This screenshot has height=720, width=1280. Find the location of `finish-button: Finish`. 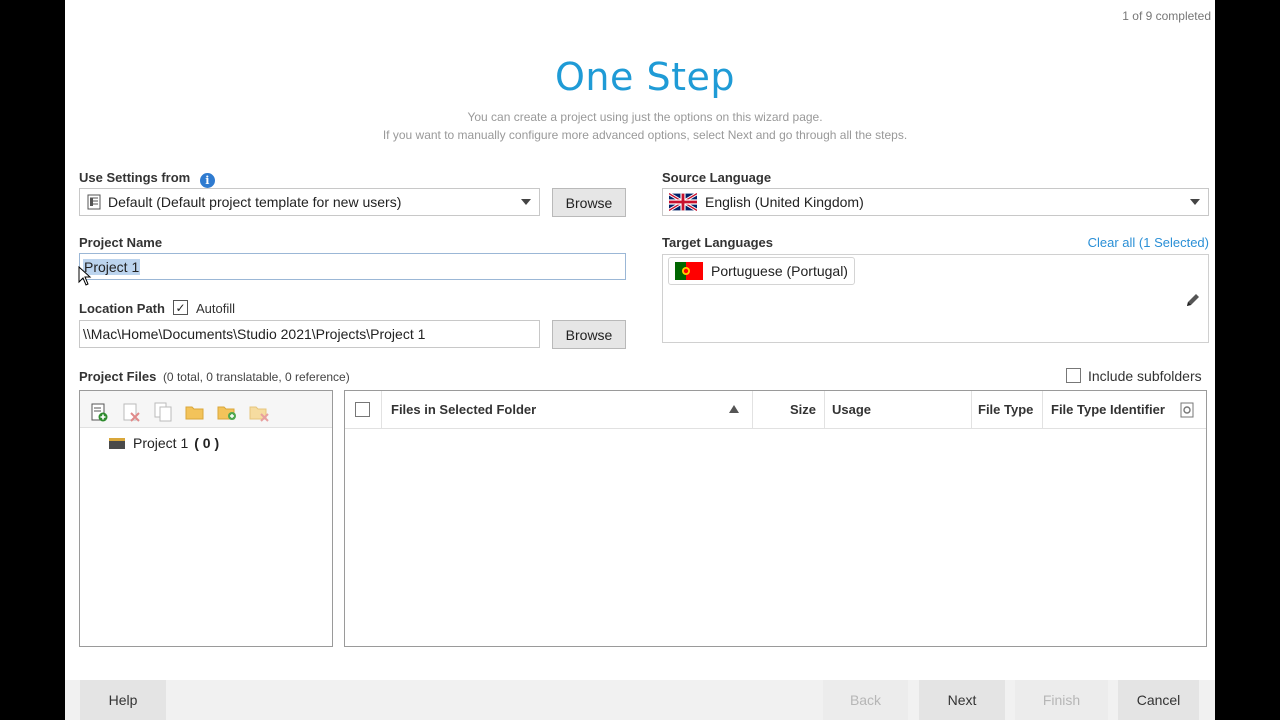

finish-button: Finish is located at coordinates (1061, 700).